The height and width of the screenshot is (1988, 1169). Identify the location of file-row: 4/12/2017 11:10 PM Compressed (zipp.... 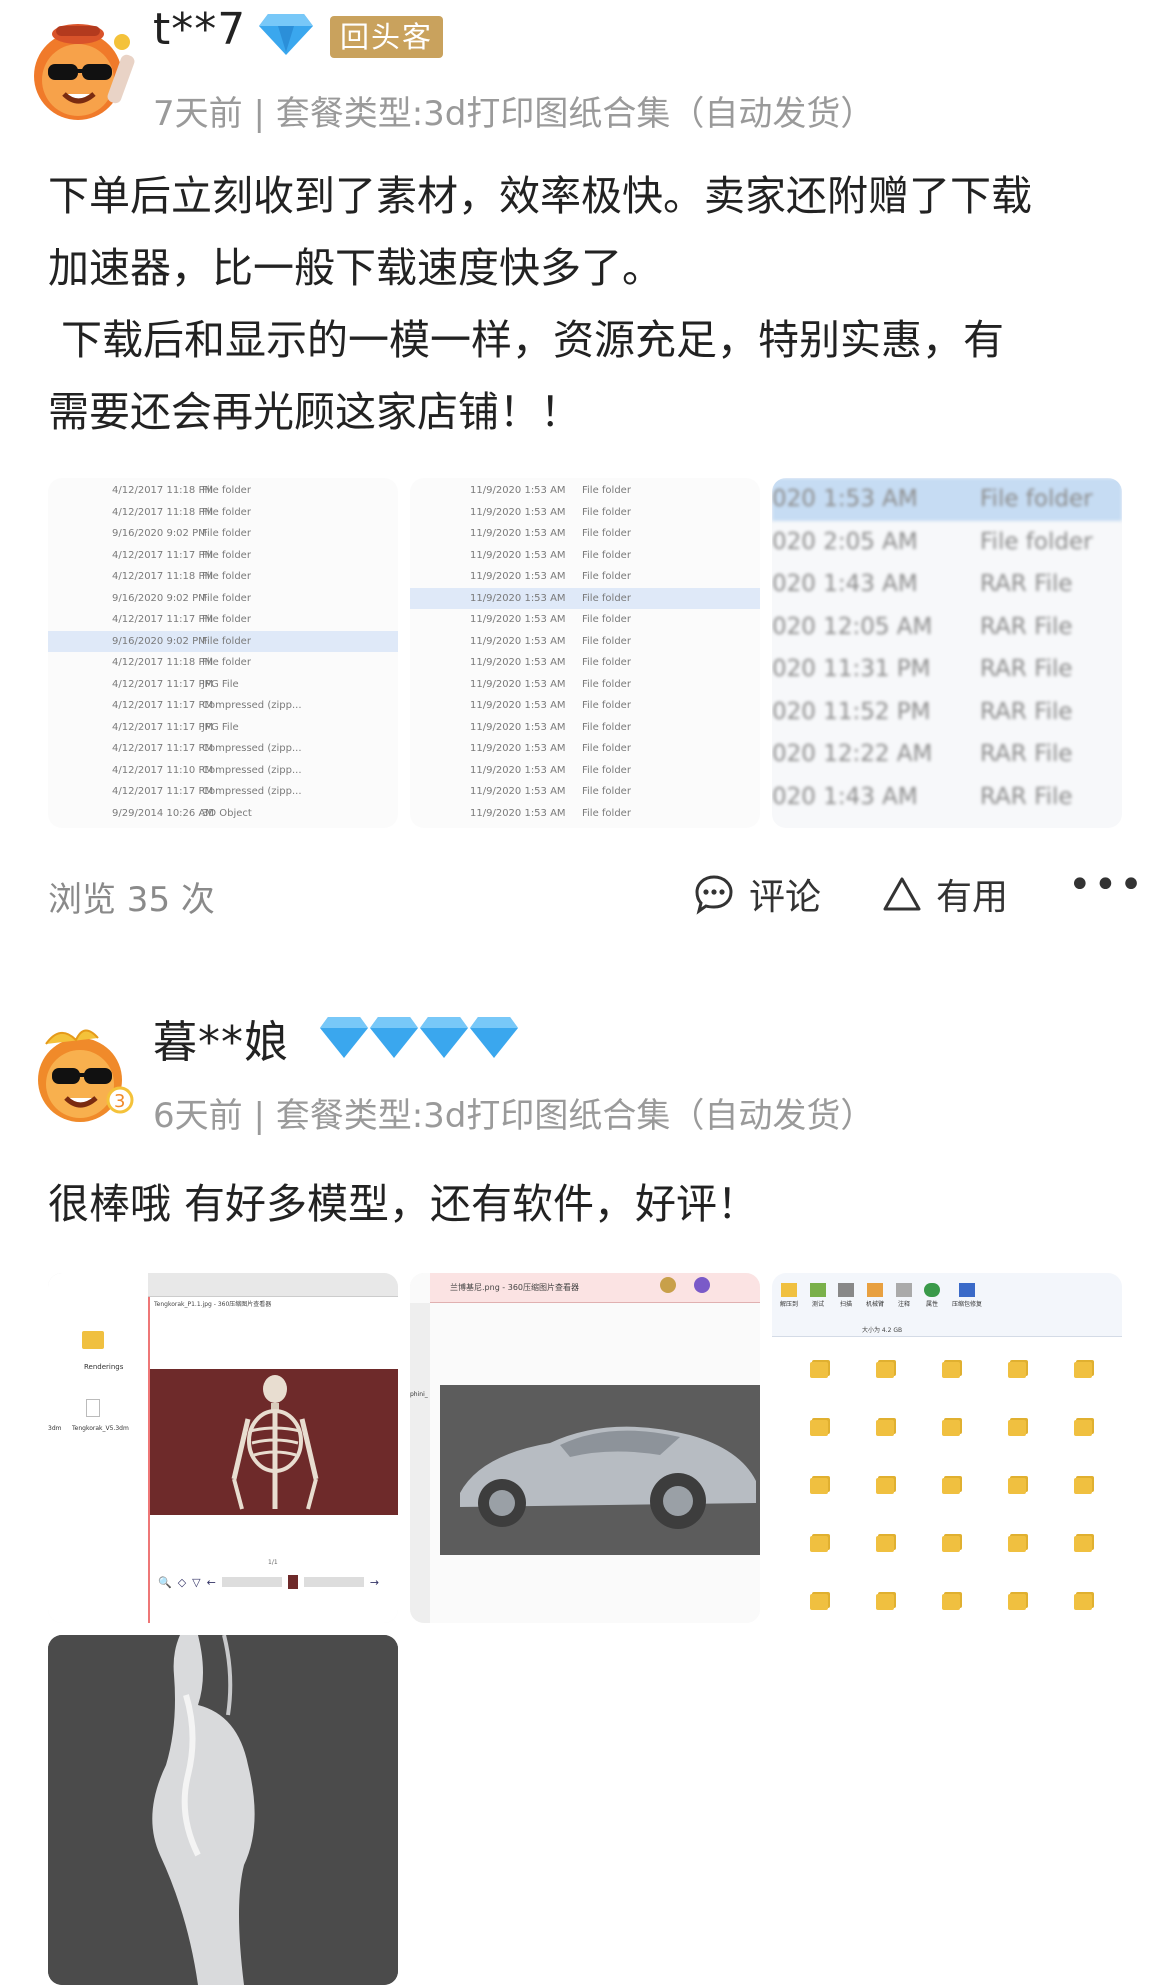
(223, 771).